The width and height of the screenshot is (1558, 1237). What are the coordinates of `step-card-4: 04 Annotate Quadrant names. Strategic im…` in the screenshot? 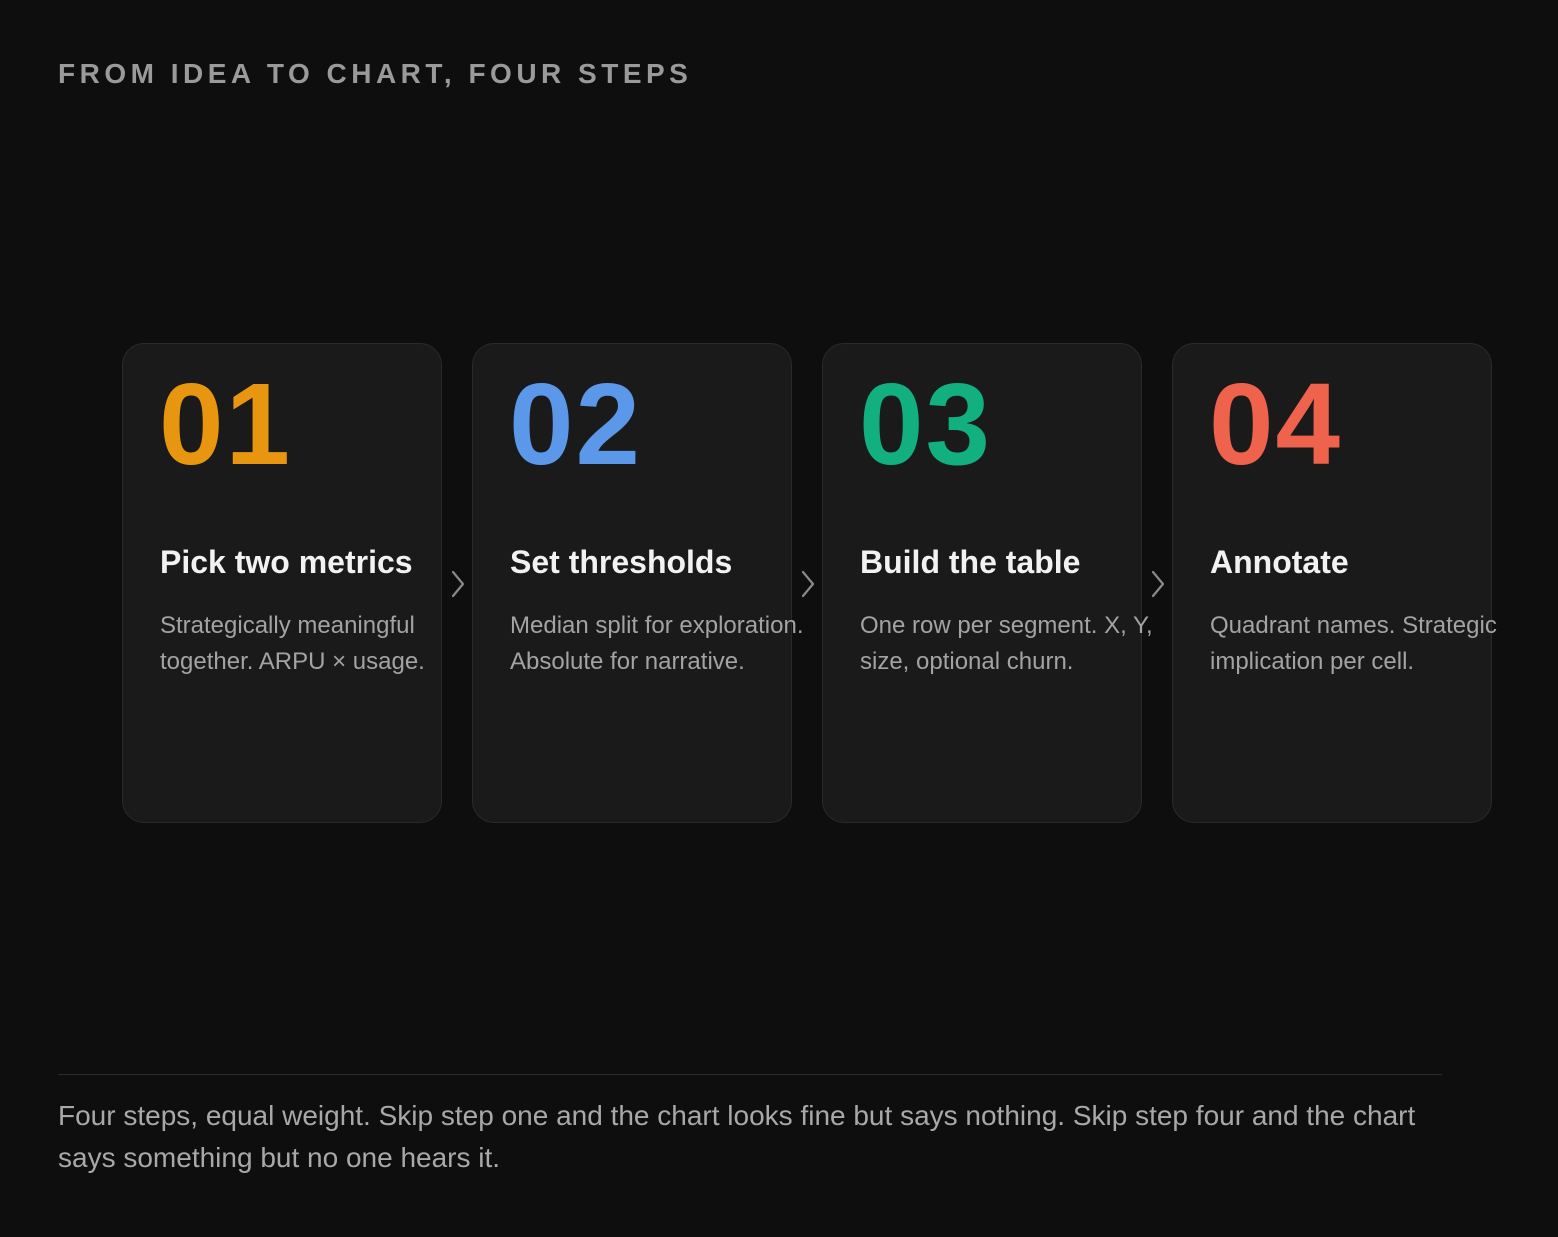 It's located at (1334, 583).